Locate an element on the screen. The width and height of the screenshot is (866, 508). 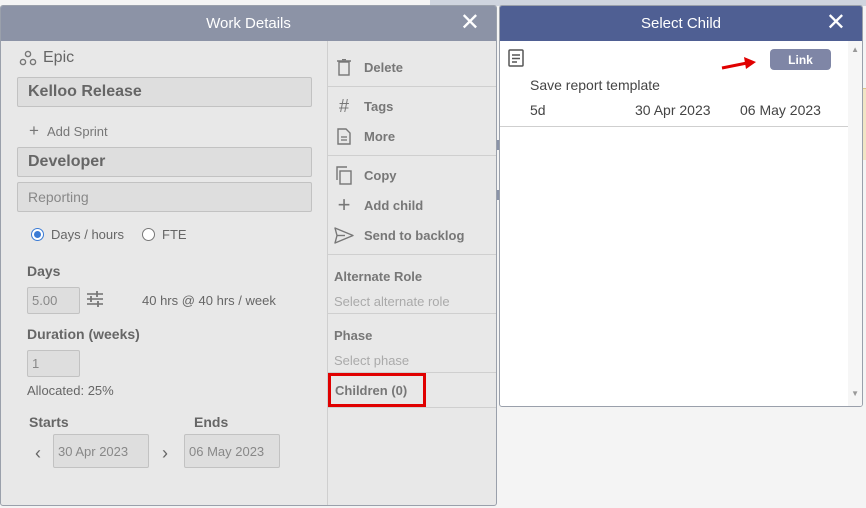
delete-label: Delete is located at coordinates (384, 67).